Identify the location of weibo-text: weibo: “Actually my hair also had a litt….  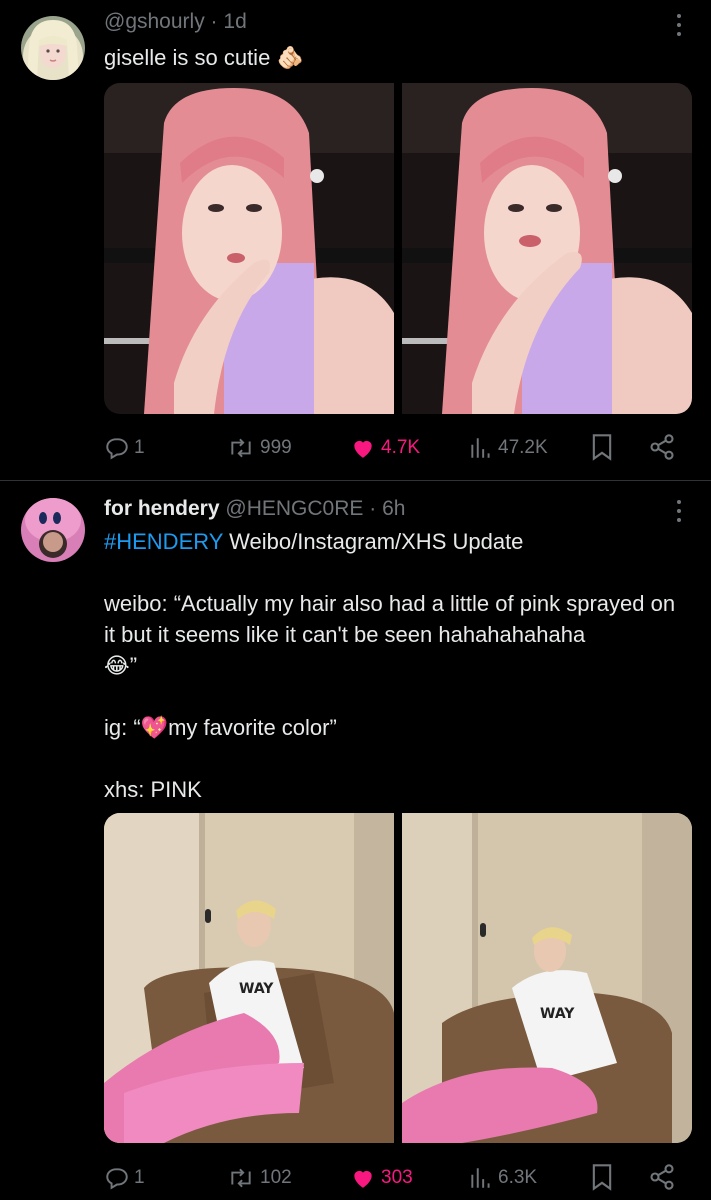
(390, 619).